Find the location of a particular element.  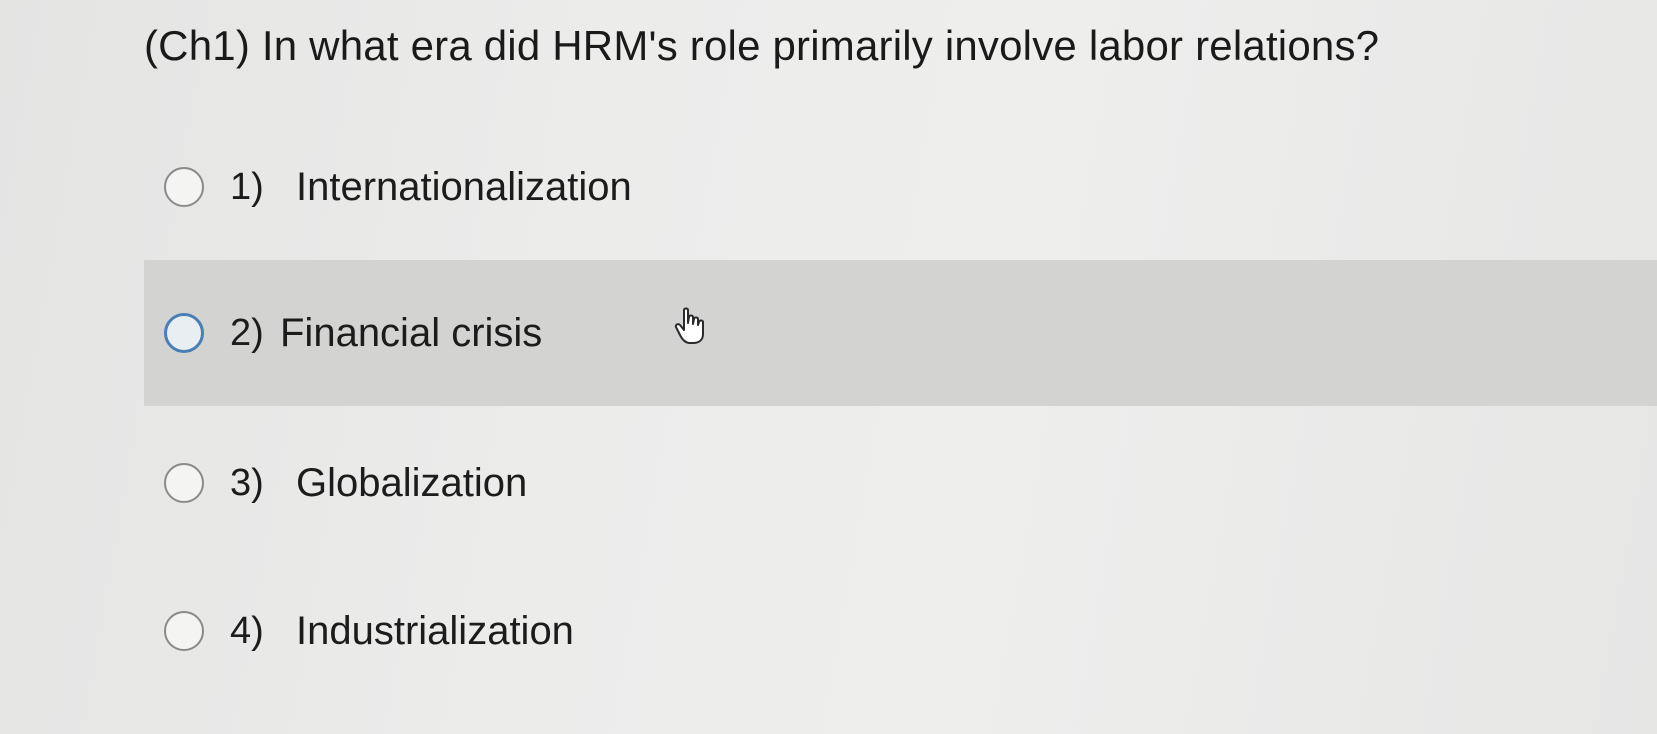

option-number: 3) is located at coordinates (247, 482).